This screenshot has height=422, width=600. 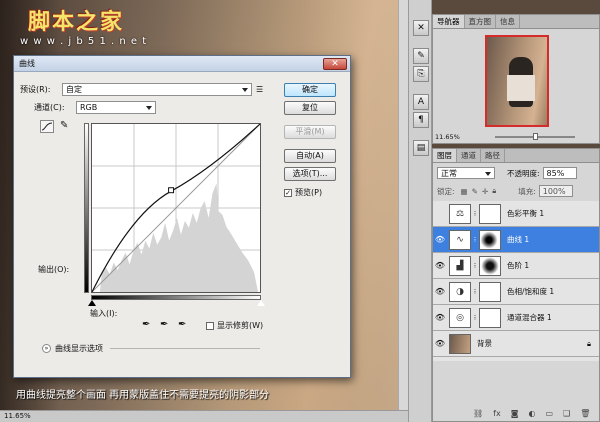 I want to click on tools-icon: ✕, so click(x=421, y=28).